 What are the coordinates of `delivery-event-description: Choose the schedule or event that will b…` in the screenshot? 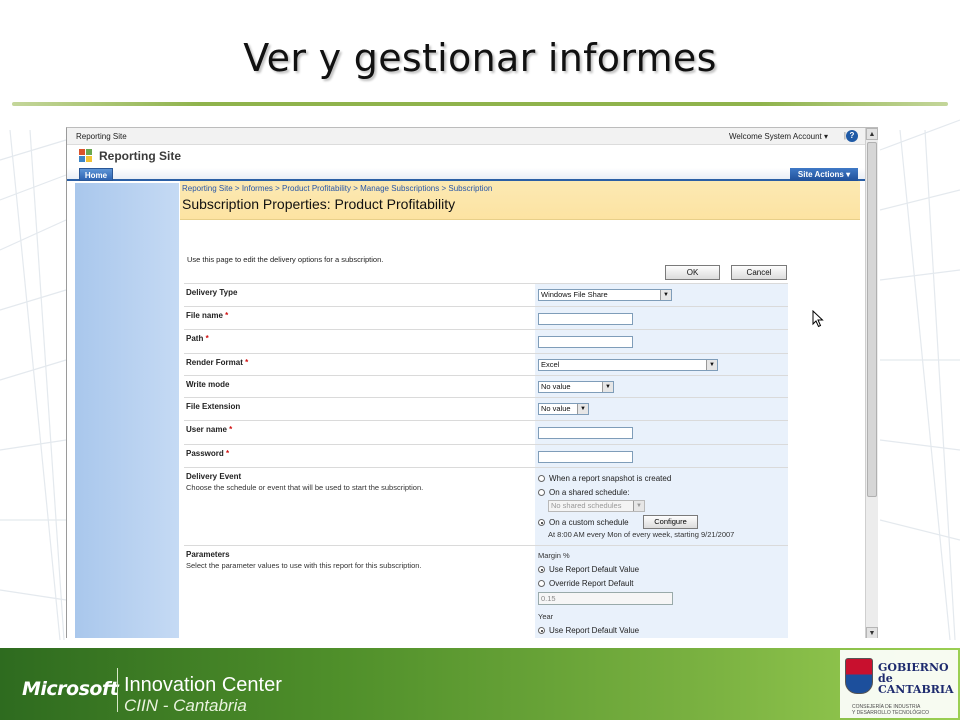 It's located at (305, 487).